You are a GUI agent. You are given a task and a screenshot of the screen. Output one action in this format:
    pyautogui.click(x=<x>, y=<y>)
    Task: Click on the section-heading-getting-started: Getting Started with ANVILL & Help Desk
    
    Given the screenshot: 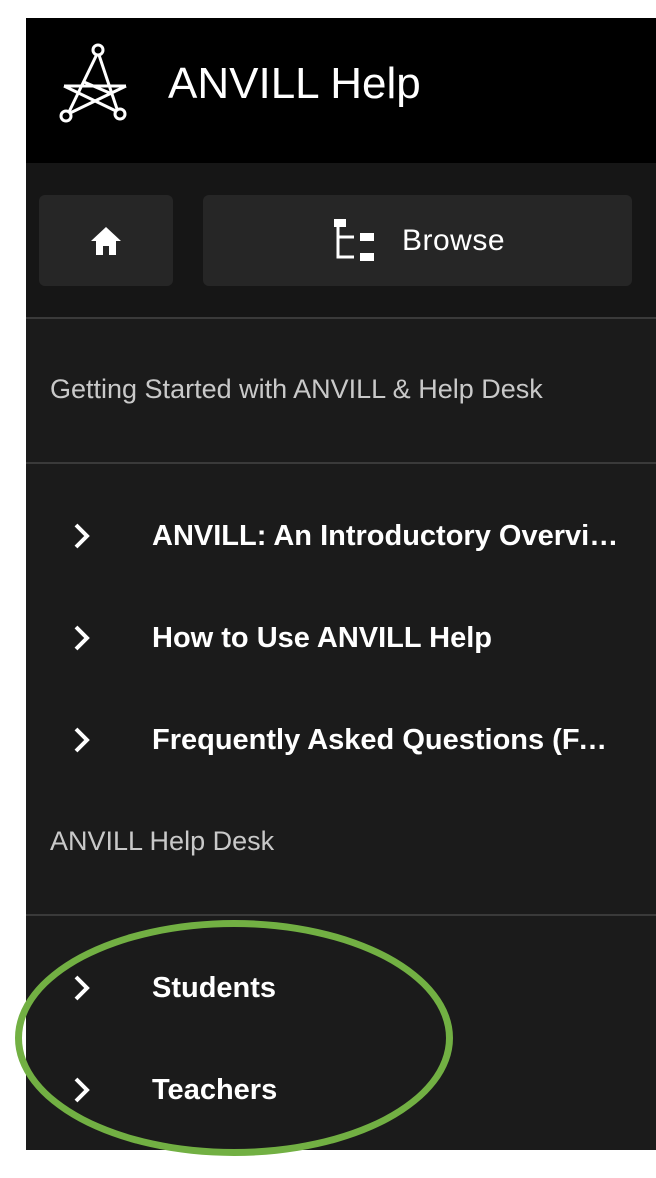 What is the action you would take?
    pyautogui.click(x=296, y=389)
    